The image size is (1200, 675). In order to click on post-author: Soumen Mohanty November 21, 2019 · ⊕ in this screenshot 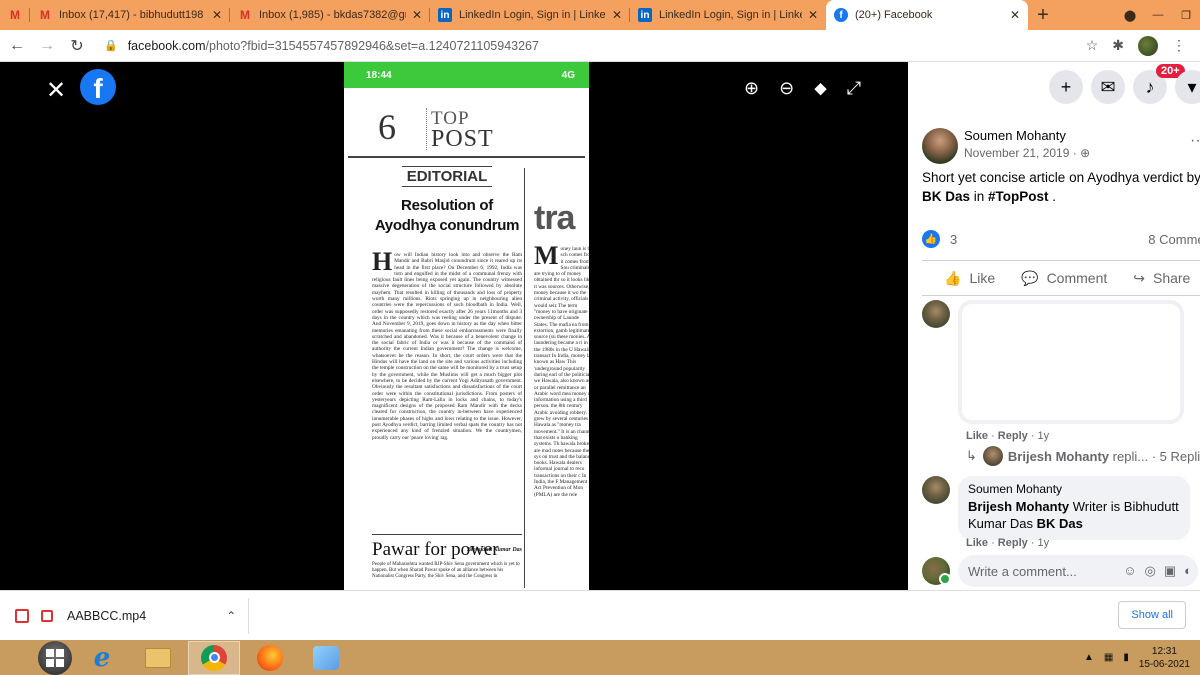, I will do `click(1006, 146)`.